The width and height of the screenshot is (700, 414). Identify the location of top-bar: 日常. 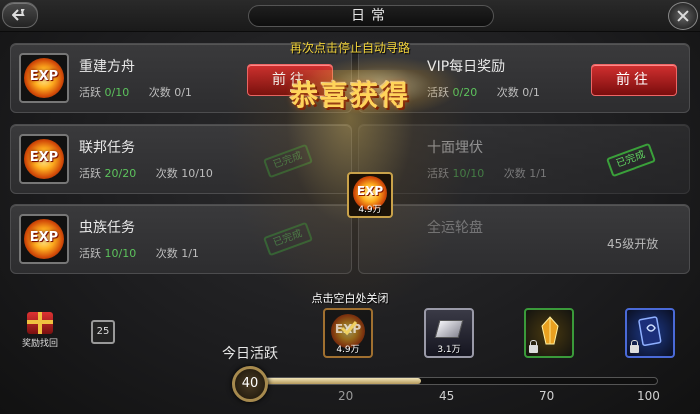
(350, 16).